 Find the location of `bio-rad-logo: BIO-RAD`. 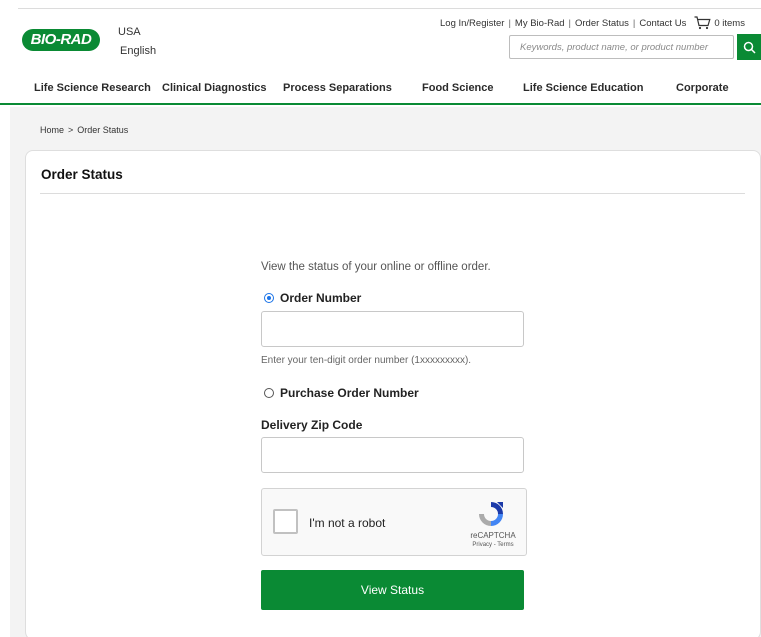

bio-rad-logo: BIO-RAD is located at coordinates (61, 40).